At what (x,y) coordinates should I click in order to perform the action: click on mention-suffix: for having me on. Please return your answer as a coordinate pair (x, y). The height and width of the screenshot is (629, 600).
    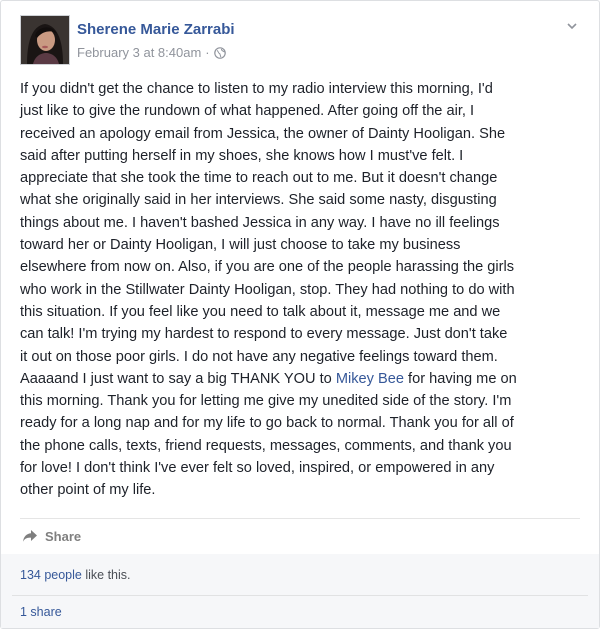
    Looking at the image, I should click on (460, 378).